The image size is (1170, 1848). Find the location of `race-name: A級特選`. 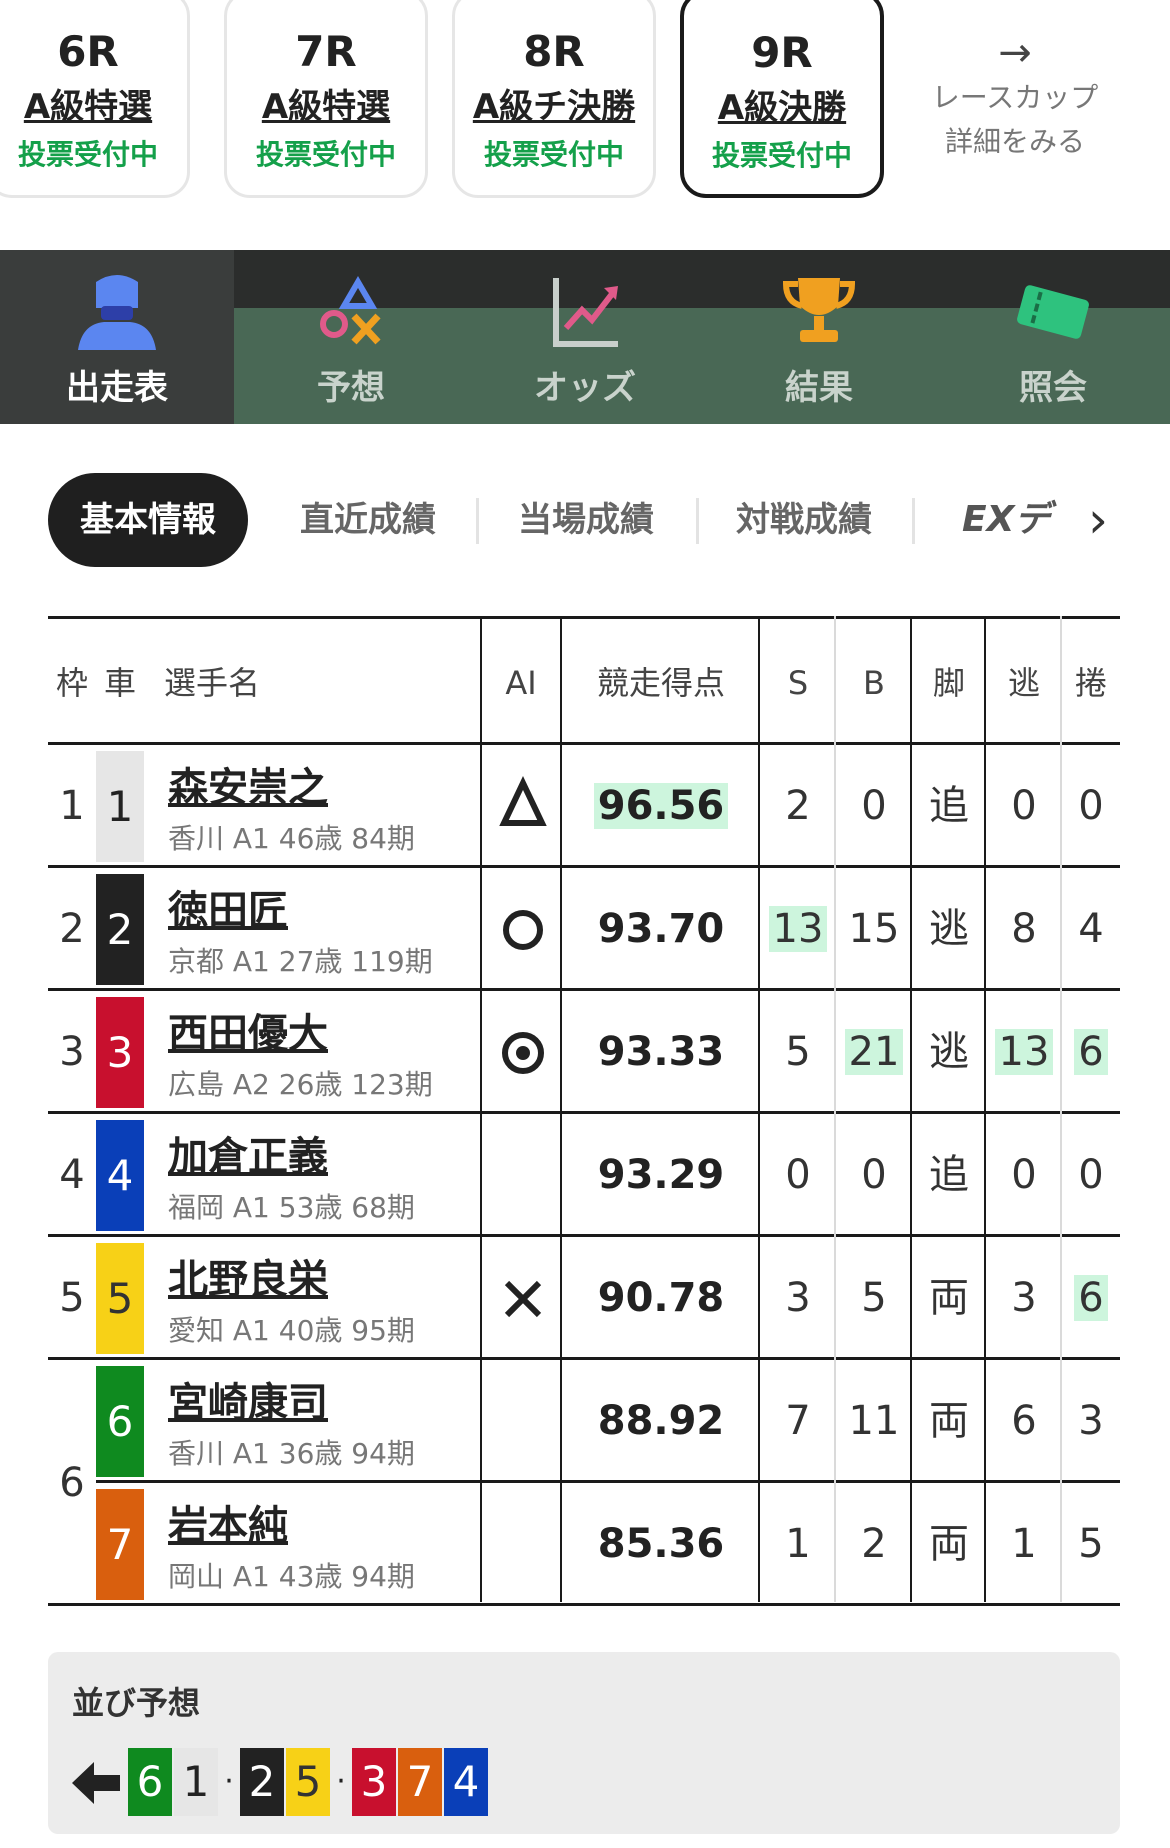

race-name: A級特選 is located at coordinates (88, 107).